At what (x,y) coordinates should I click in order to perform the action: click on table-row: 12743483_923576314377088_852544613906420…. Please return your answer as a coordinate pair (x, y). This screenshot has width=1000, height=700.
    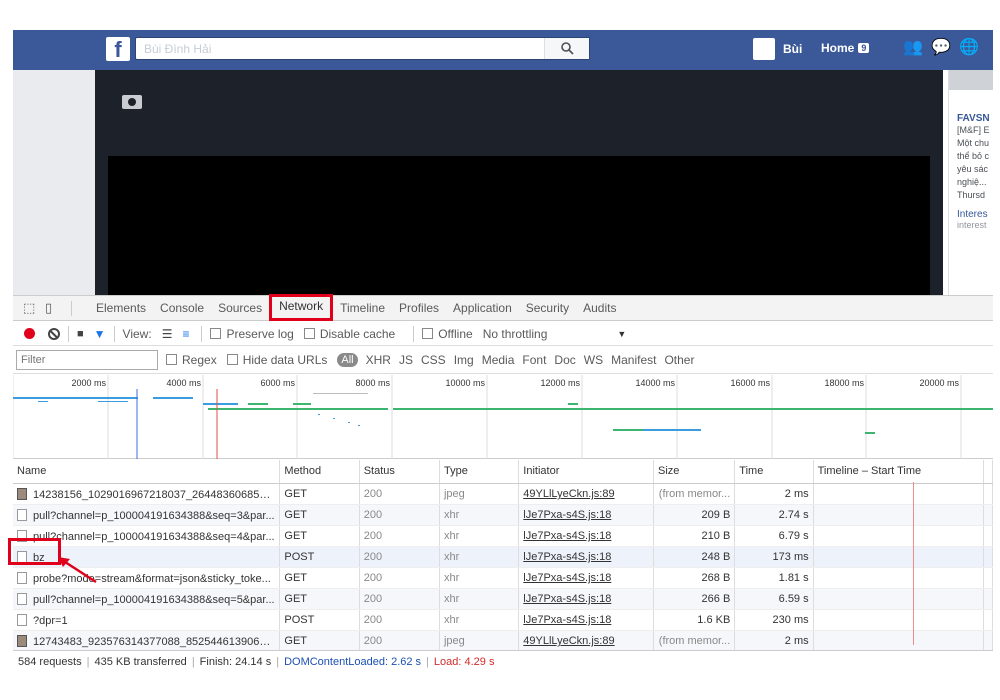
    Looking at the image, I should click on (503, 641).